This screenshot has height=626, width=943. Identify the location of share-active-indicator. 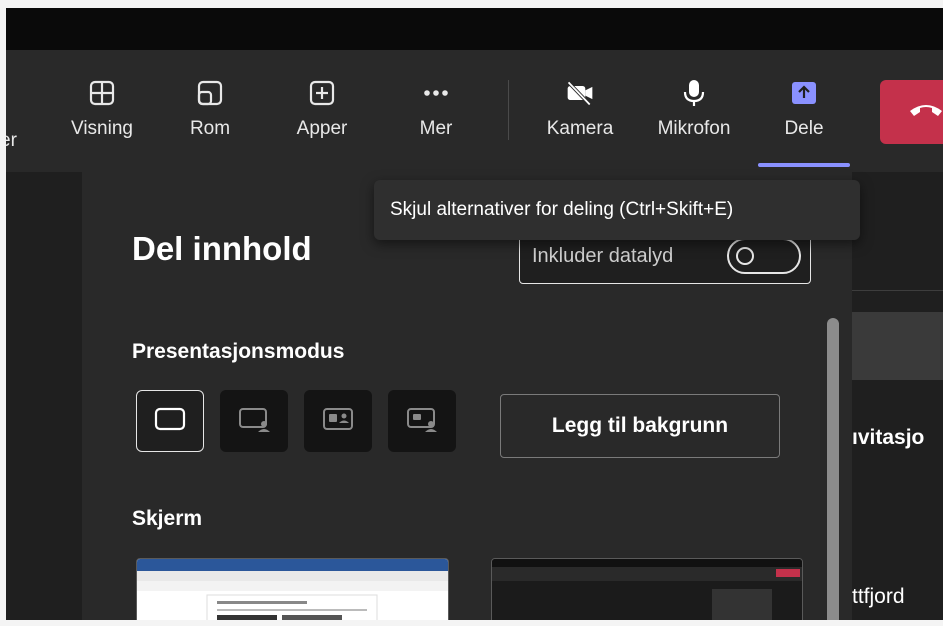
(804, 165).